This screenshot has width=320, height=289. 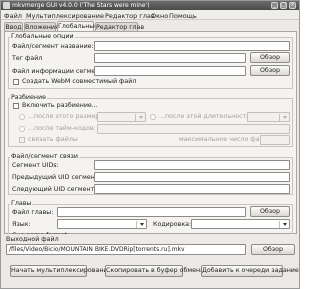 What do you see at coordinates (192, 189) in the screenshot?
I see `next-uid-input` at bounding box center [192, 189].